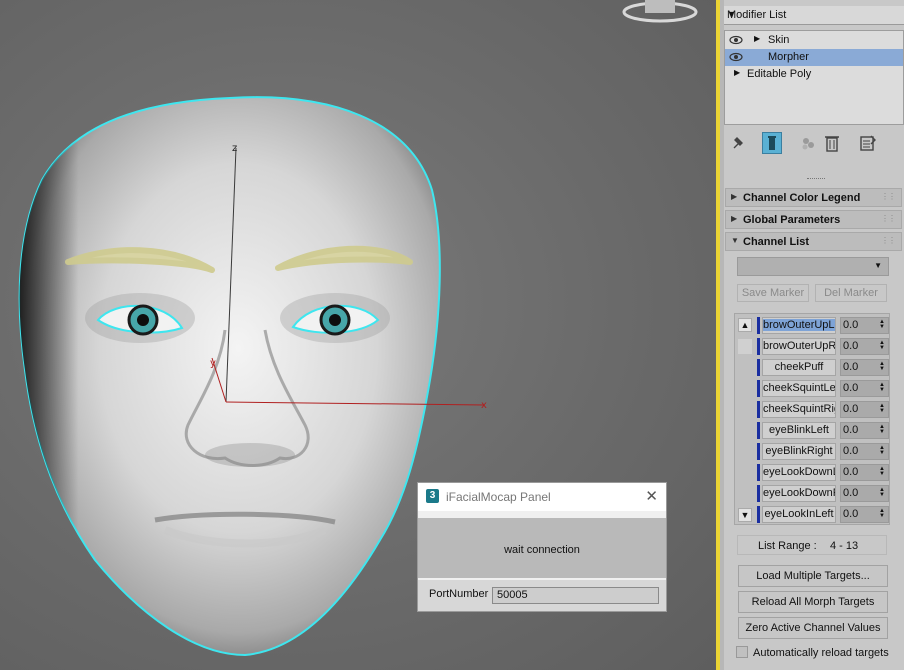  I want to click on channel-row: eyeLookDownRight 0.0 ▲▼, so click(823, 493).